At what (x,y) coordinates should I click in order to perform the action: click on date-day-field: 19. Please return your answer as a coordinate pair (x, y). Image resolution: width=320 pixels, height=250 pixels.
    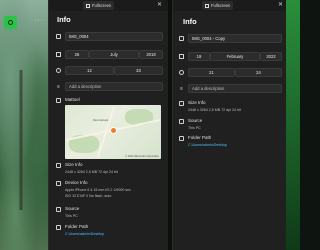
    Looking at the image, I should click on (199, 56).